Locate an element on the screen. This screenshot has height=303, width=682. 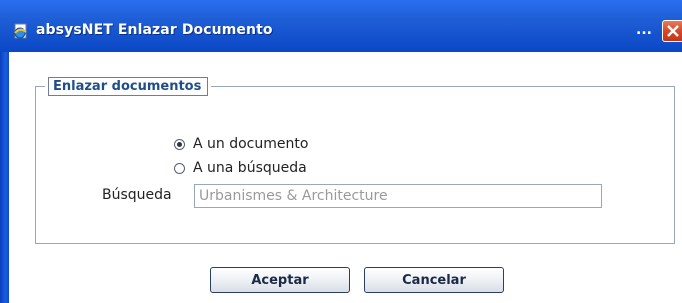
radio-document is located at coordinates (179, 144).